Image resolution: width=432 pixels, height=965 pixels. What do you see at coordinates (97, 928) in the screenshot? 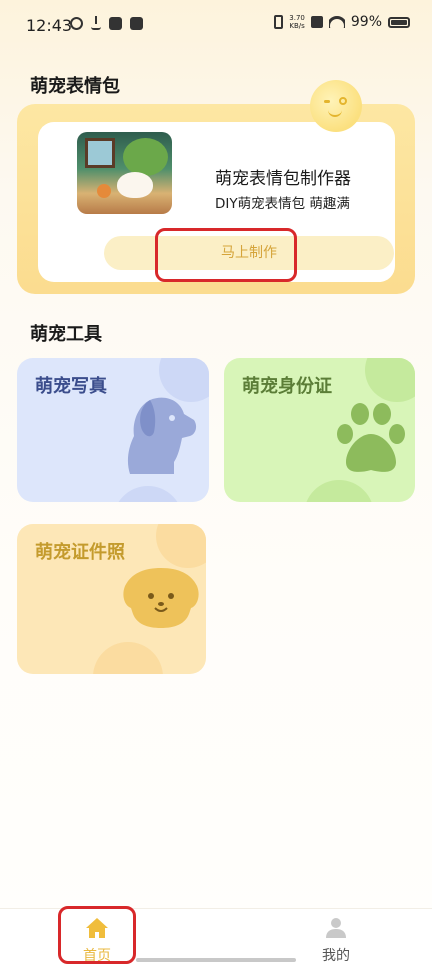
I see `home-icon` at bounding box center [97, 928].